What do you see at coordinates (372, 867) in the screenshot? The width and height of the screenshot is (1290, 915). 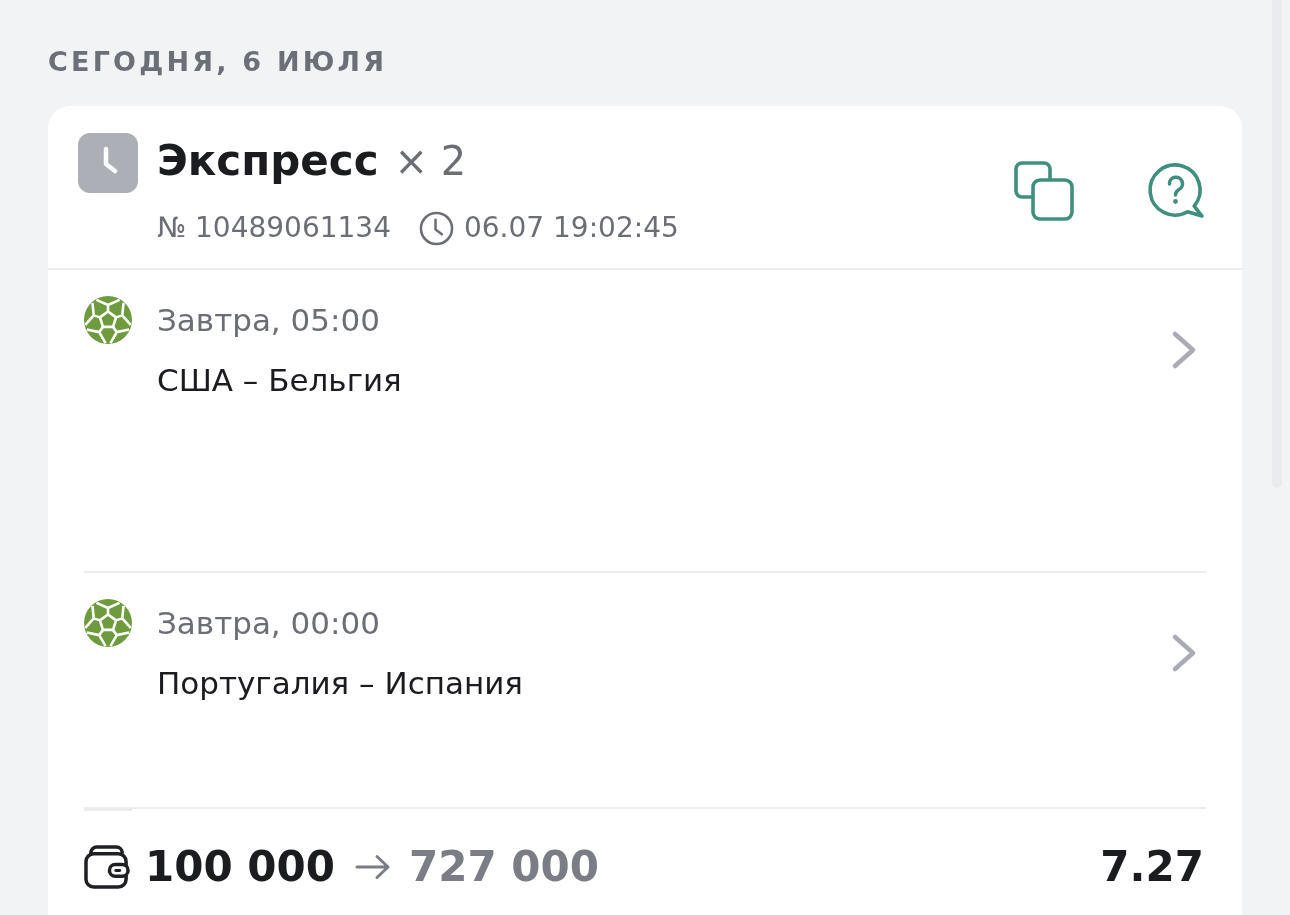 I see `arrow-right-icon` at bounding box center [372, 867].